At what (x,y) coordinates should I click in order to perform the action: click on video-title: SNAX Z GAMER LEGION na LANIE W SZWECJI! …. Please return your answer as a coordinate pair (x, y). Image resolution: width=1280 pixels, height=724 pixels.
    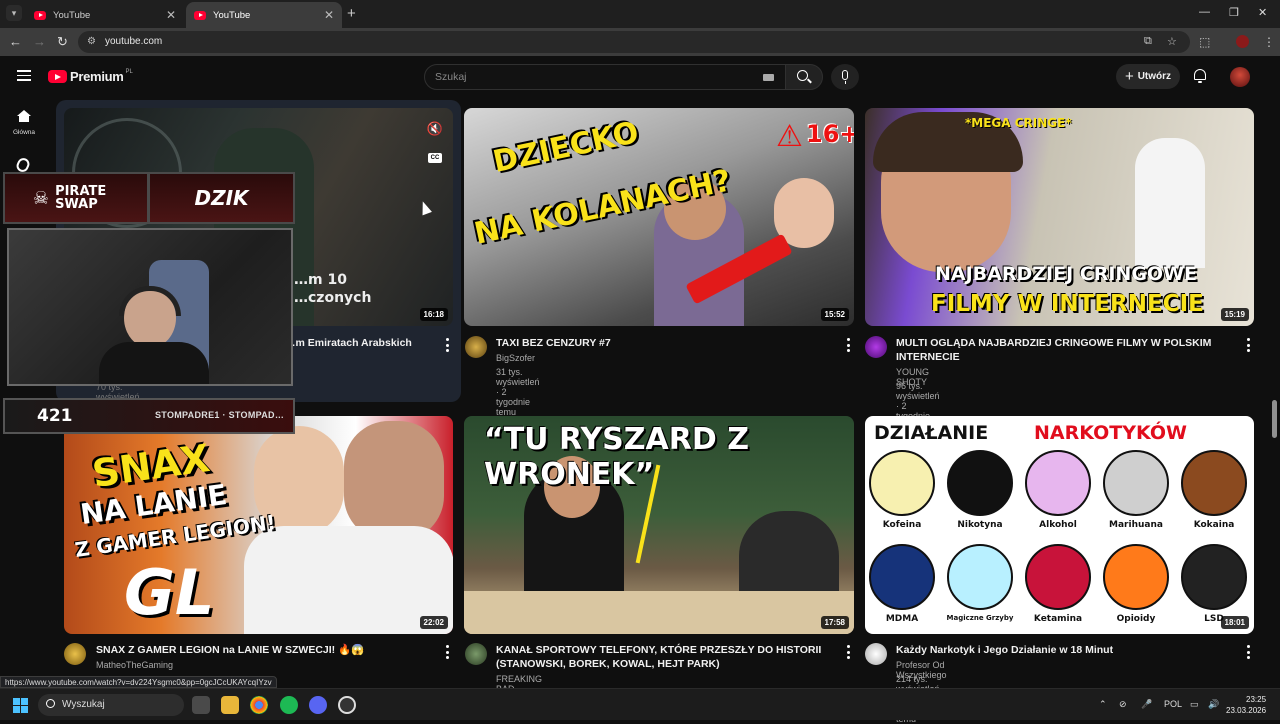
    Looking at the image, I should click on (266, 650).